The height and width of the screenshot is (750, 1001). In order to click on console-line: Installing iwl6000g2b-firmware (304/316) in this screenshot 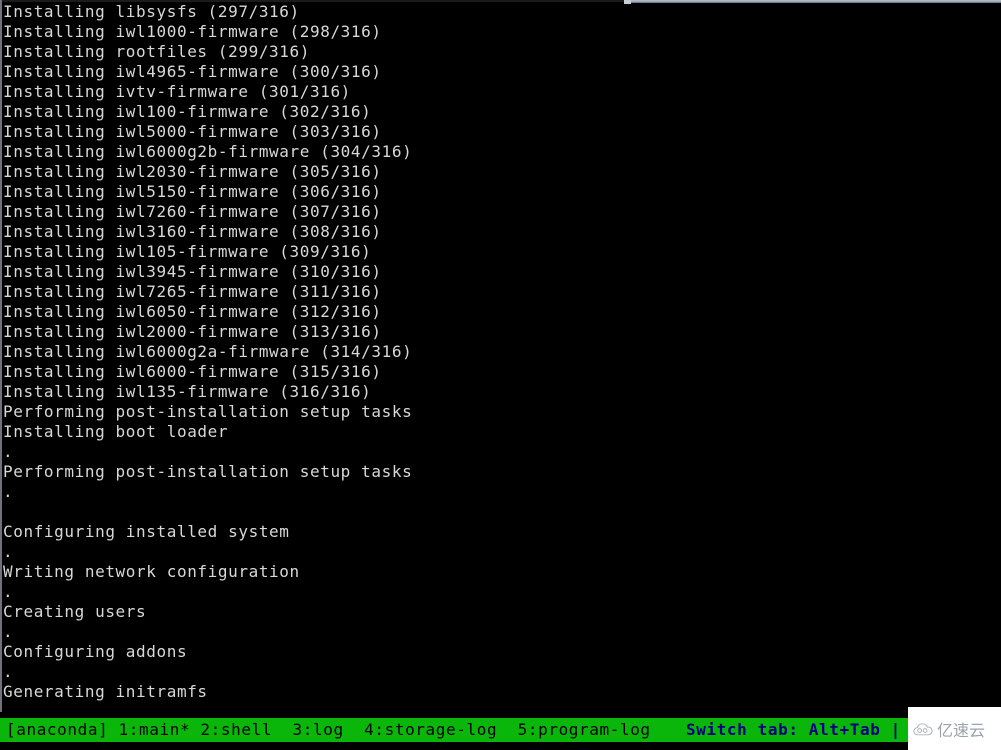, I will do `click(208, 151)`.